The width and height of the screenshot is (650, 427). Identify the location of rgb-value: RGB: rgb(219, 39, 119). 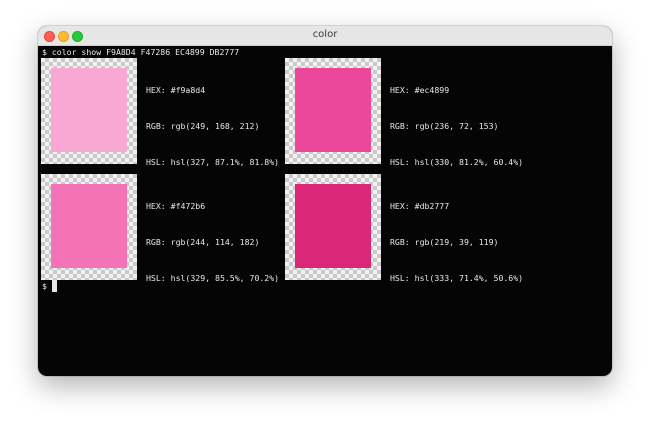
(444, 242).